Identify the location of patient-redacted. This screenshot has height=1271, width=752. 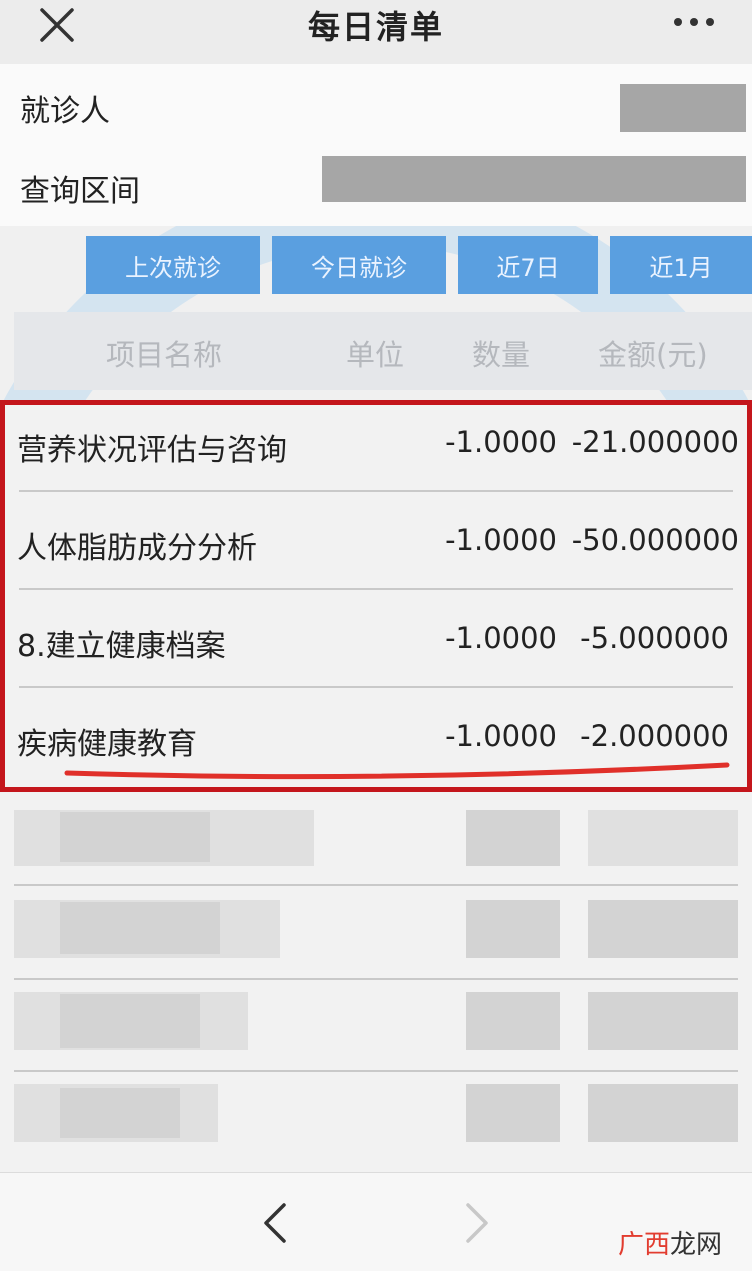
(683, 108).